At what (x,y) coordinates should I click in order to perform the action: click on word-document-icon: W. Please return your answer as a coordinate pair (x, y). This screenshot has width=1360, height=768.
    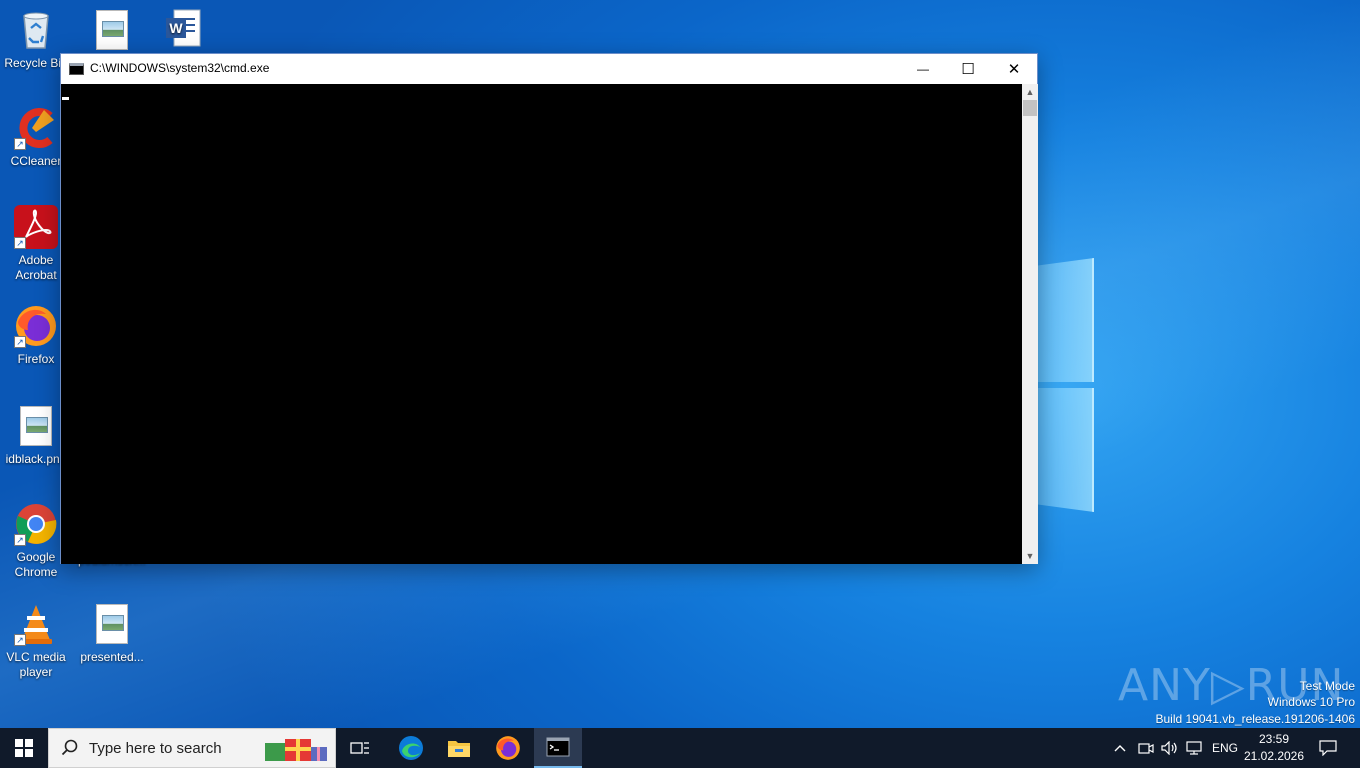
    Looking at the image, I should click on (184, 30).